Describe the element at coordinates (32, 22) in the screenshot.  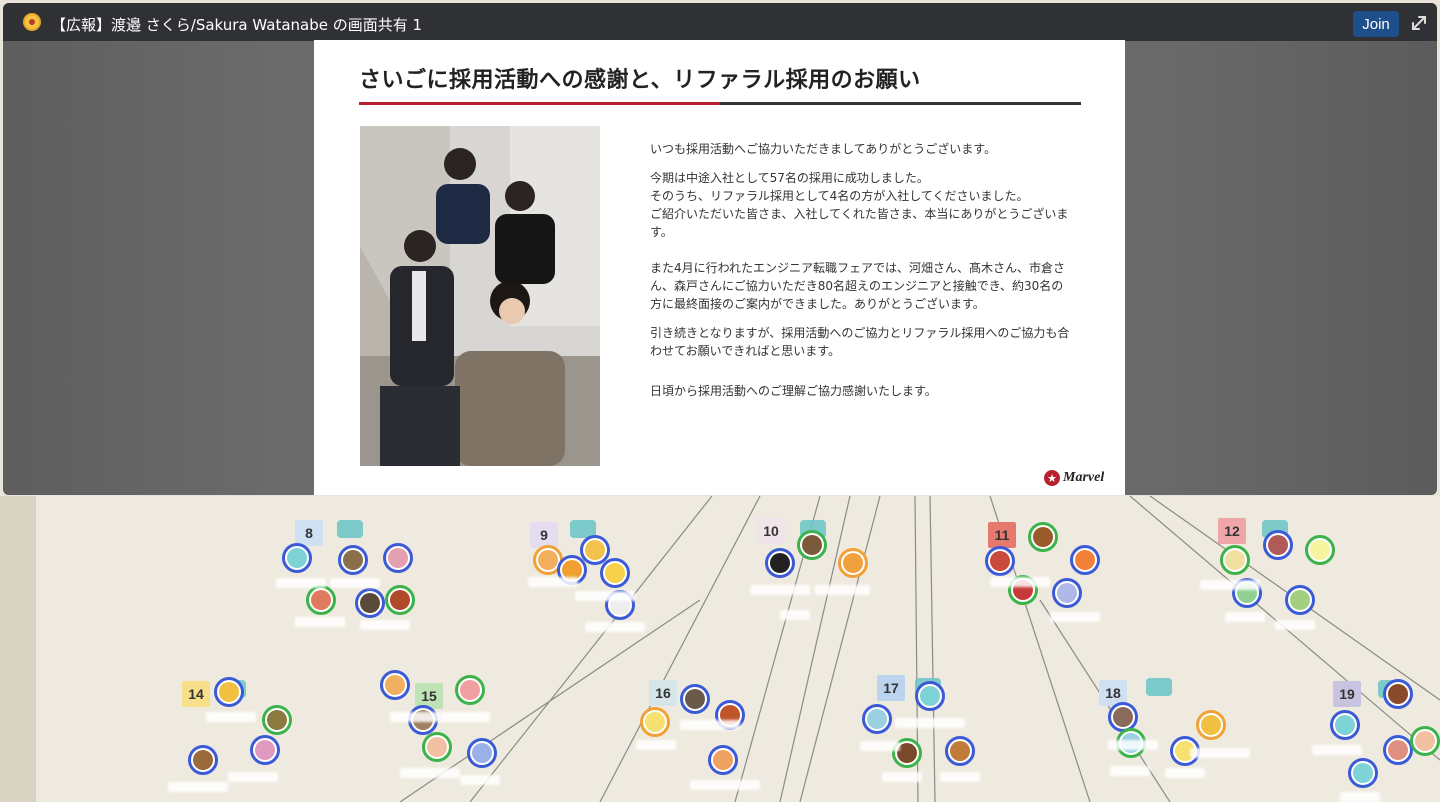
I see `gather-logo-icon` at that location.